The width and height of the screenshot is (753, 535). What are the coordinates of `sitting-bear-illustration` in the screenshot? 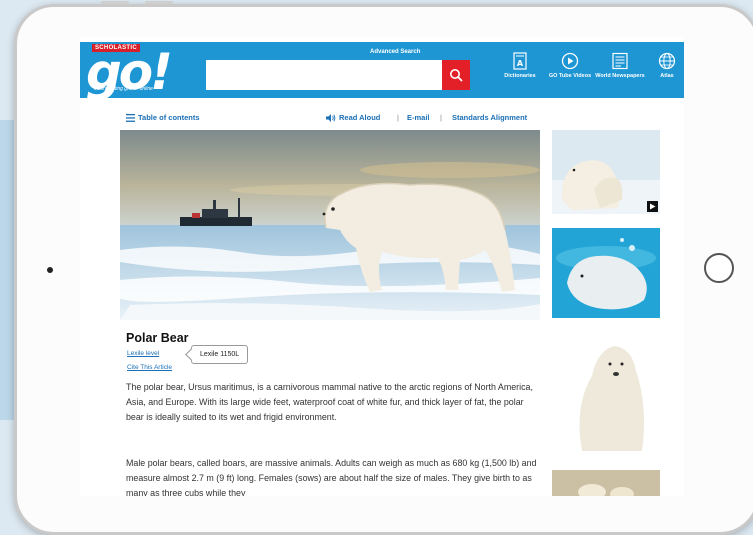 It's located at (606, 391).